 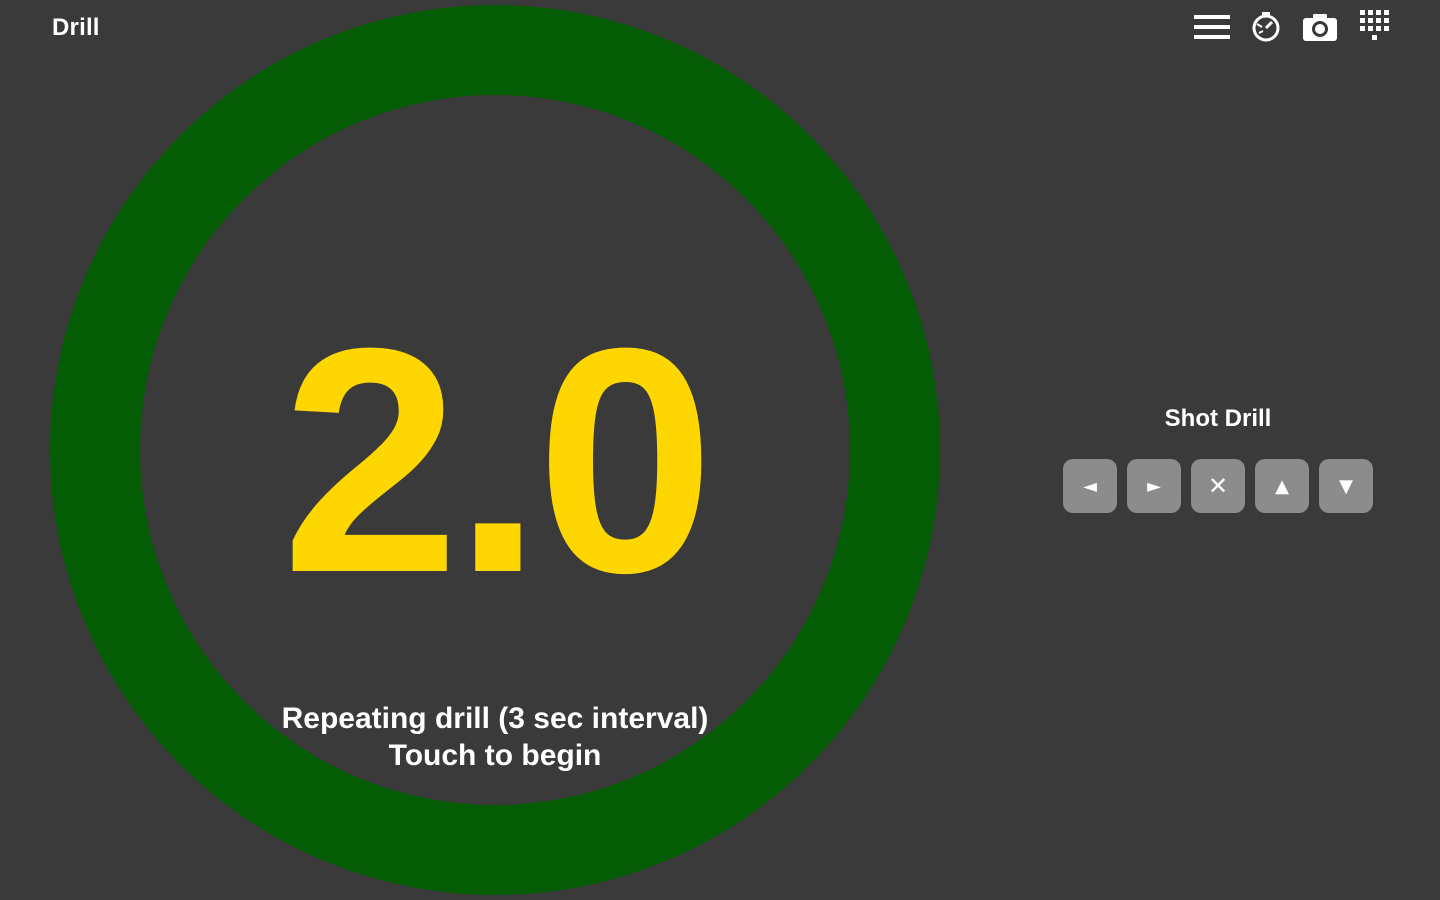 I want to click on keypad-icon, so click(x=1374, y=27).